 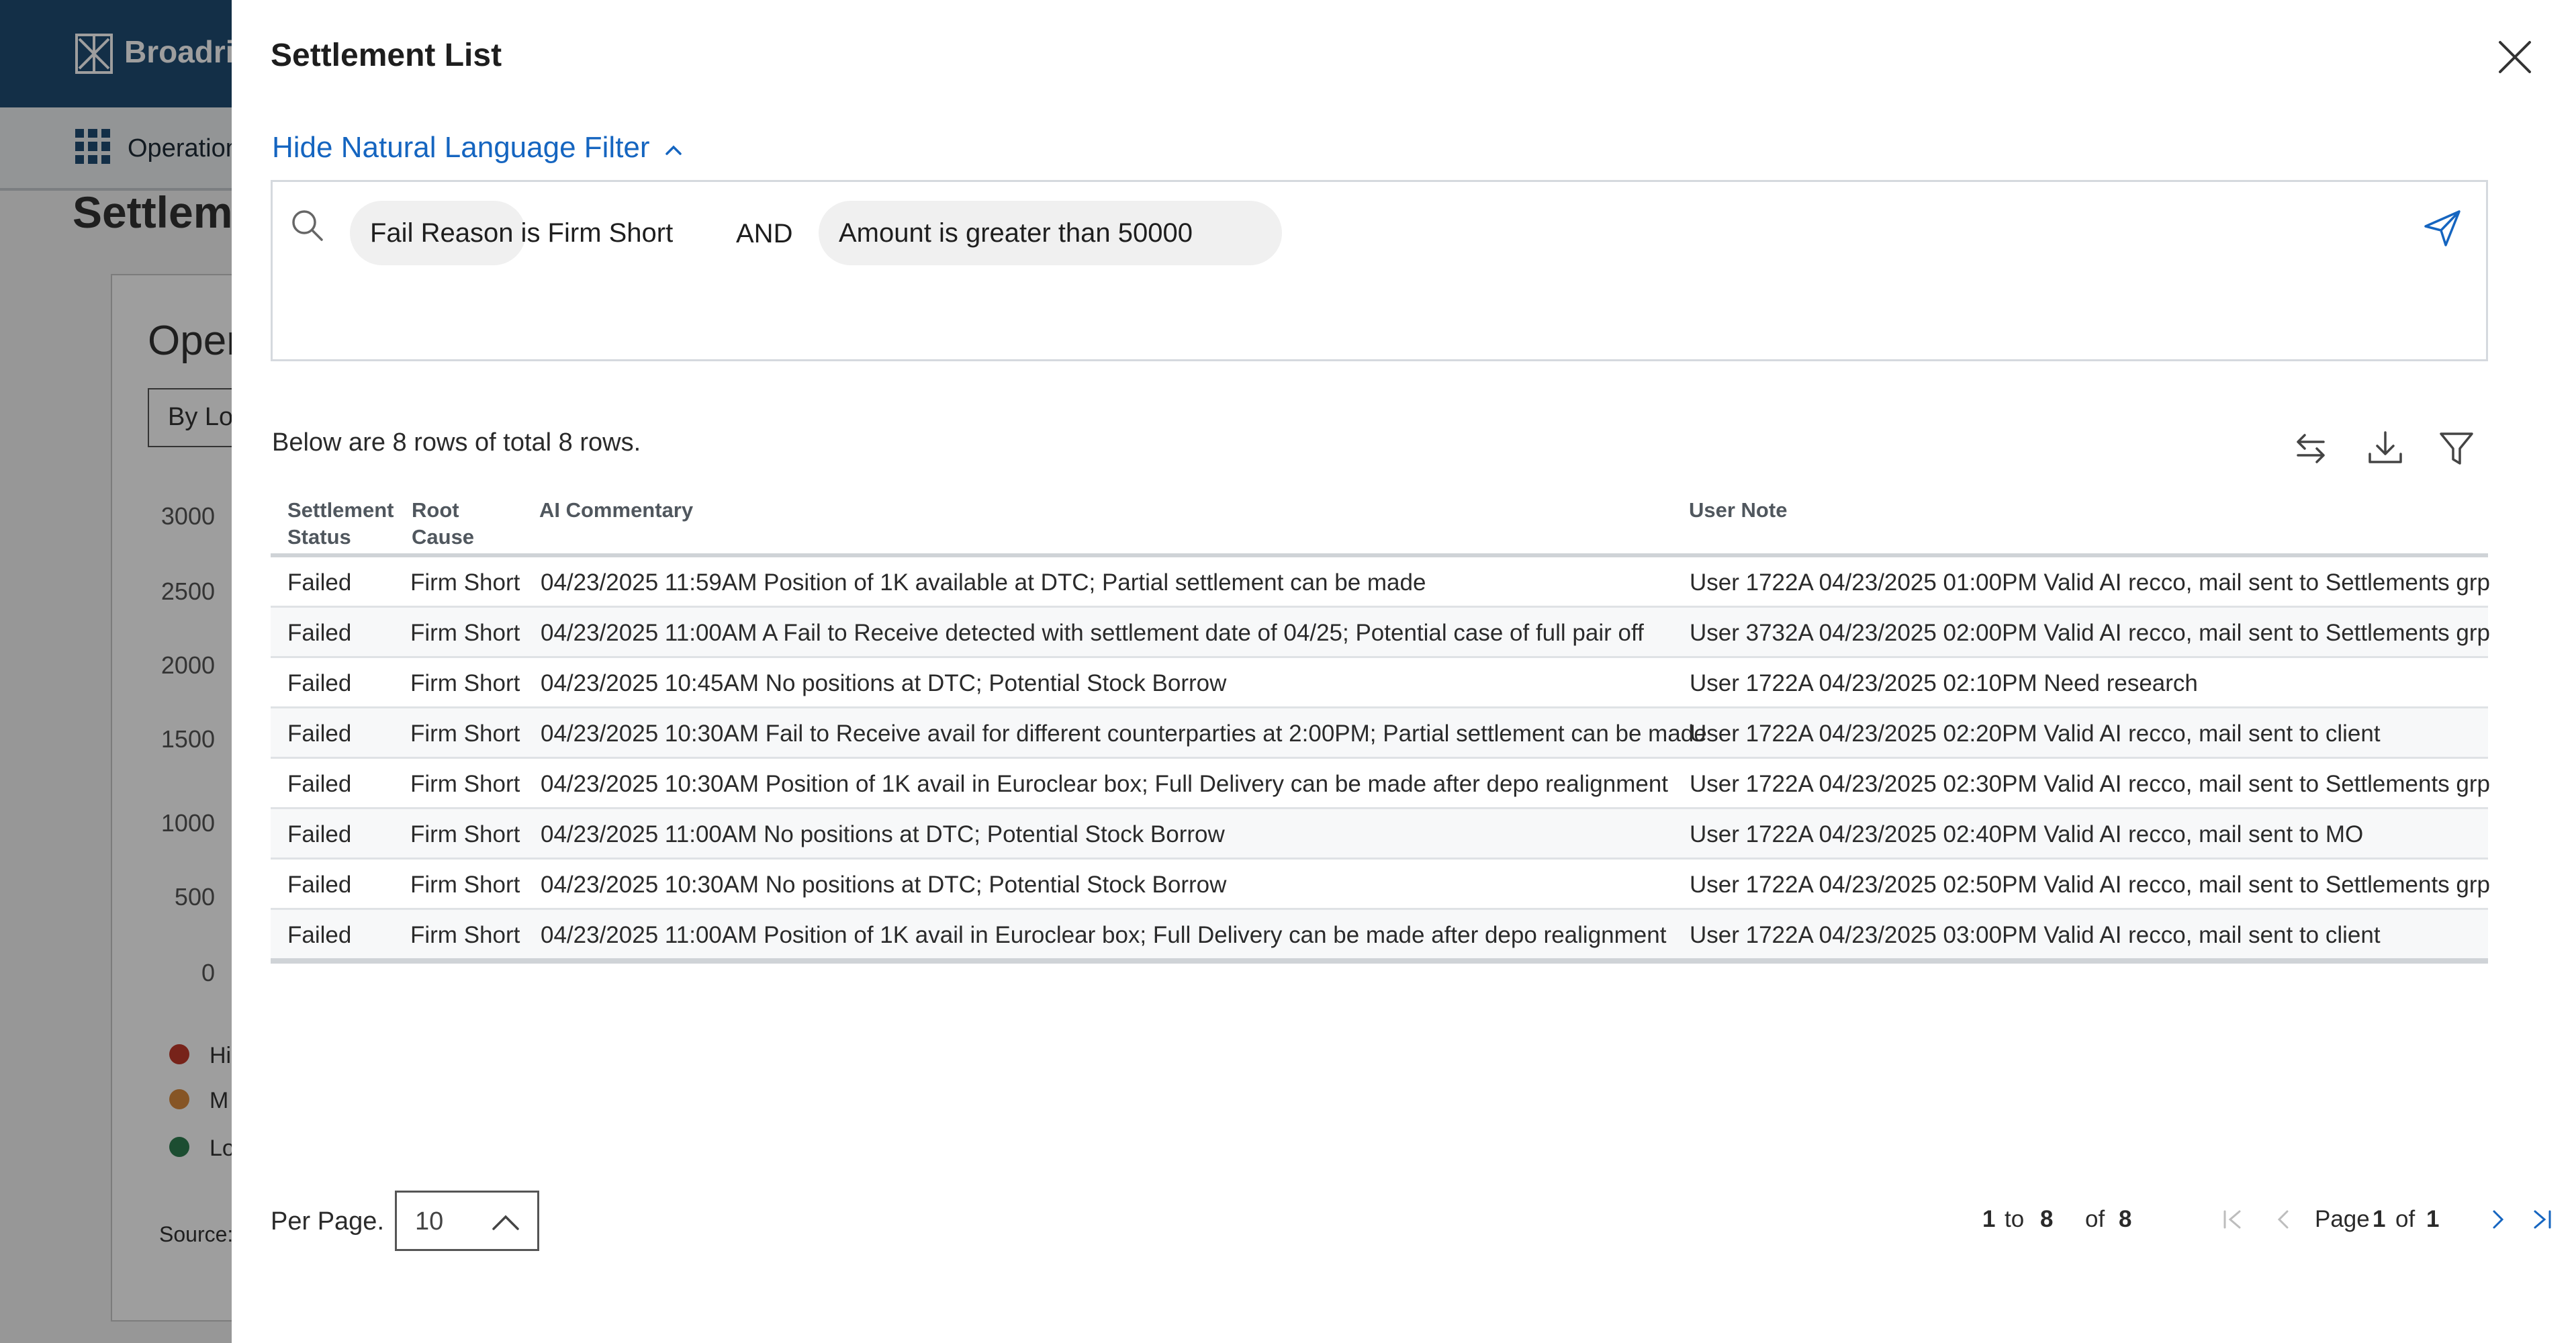 I want to click on per-page-label: Per Page., so click(x=327, y=1222).